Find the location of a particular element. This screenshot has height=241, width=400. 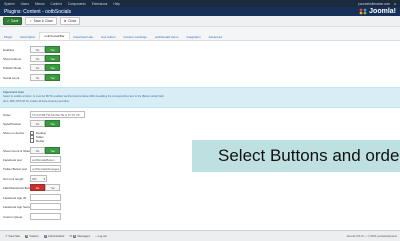

tab-advanced: Advanced is located at coordinates (215, 38).